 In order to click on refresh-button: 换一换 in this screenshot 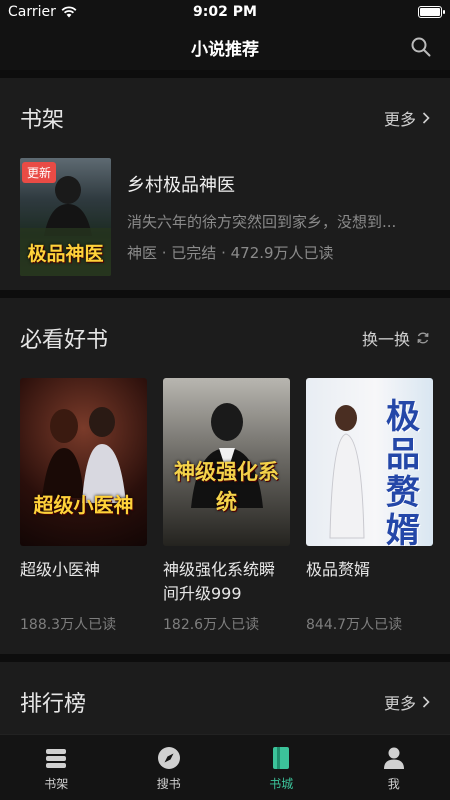, I will do `click(396, 338)`.